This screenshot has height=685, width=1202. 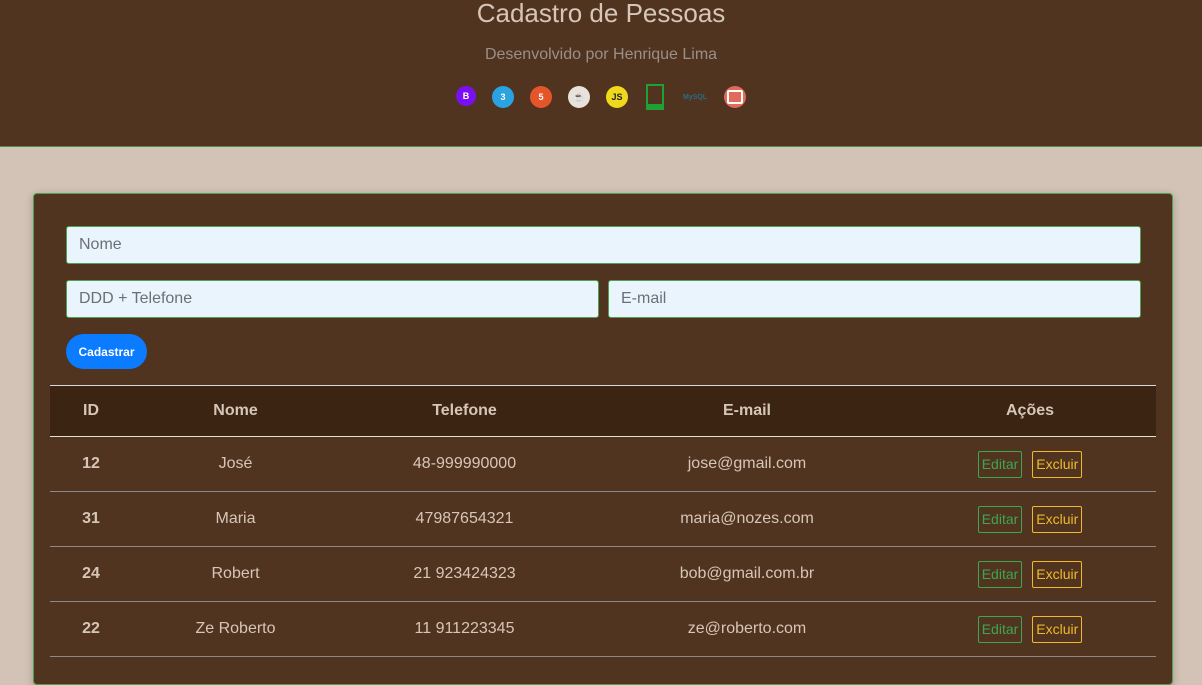 What do you see at coordinates (464, 411) in the screenshot?
I see `header-telefone: Telefone` at bounding box center [464, 411].